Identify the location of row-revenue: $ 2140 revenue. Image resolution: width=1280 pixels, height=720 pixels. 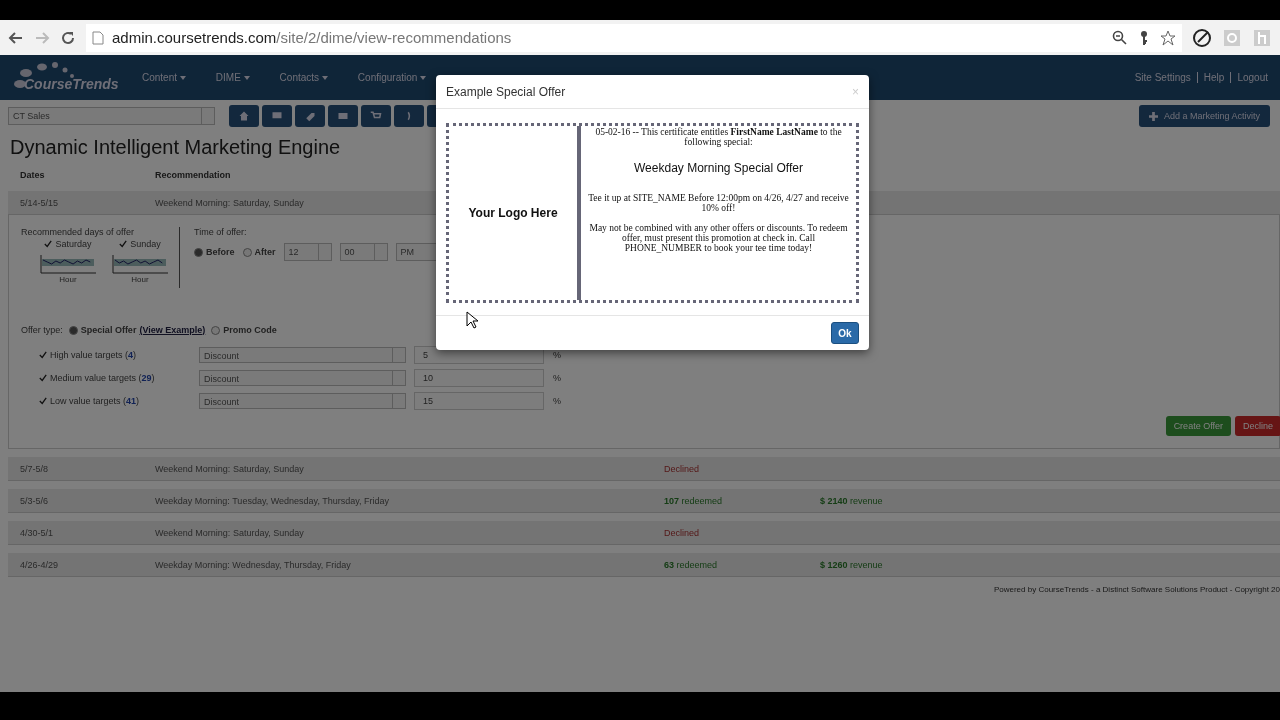
(851, 500).